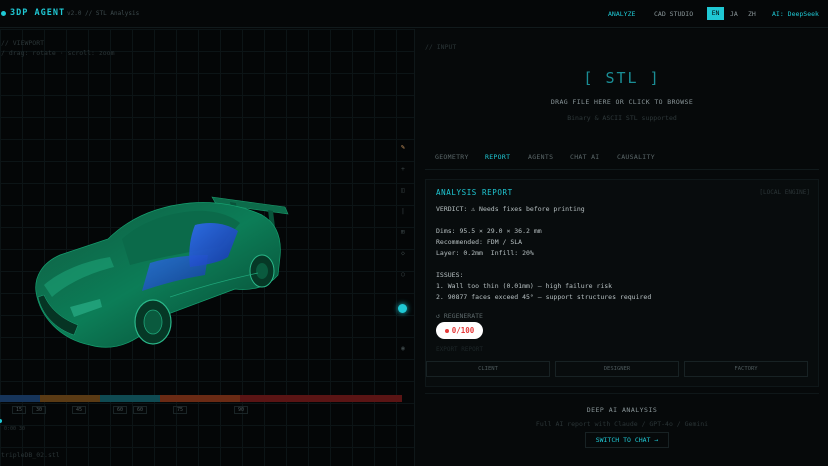  I want to click on report-title: ANALYSIS REPORT, so click(474, 192).